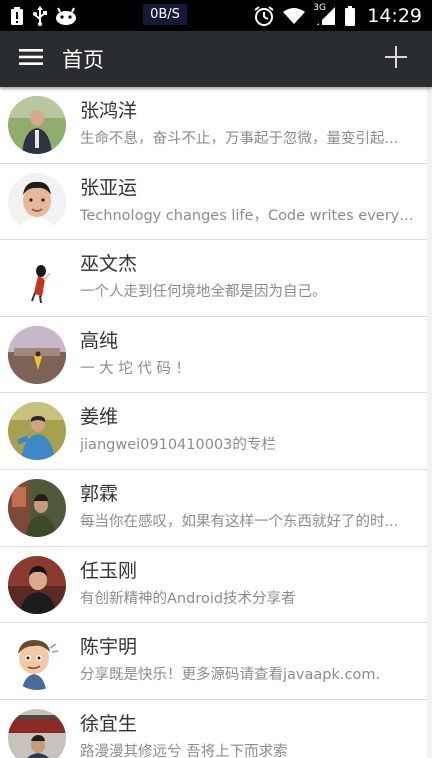 The width and height of the screenshot is (432, 758). Describe the element at coordinates (109, 723) in the screenshot. I see `contact-name: 徐宜生` at that location.